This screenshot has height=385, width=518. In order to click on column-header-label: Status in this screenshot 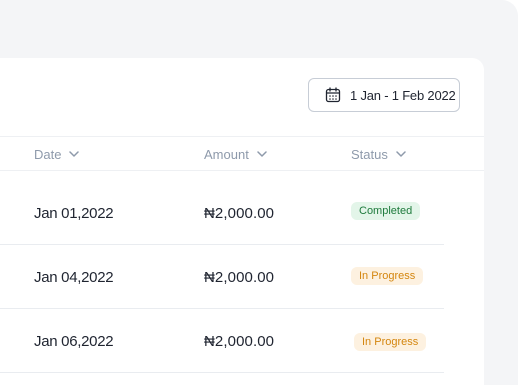, I will do `click(369, 154)`.